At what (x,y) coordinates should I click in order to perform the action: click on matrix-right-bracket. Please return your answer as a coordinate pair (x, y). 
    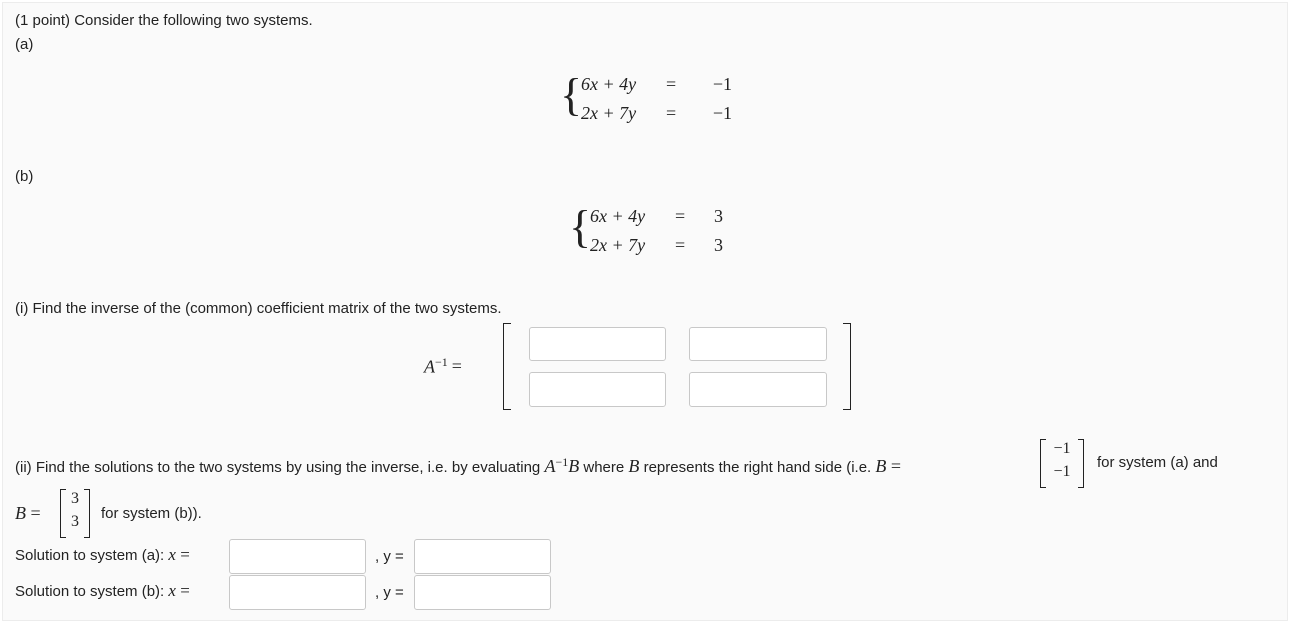
    Looking at the image, I should click on (847, 366).